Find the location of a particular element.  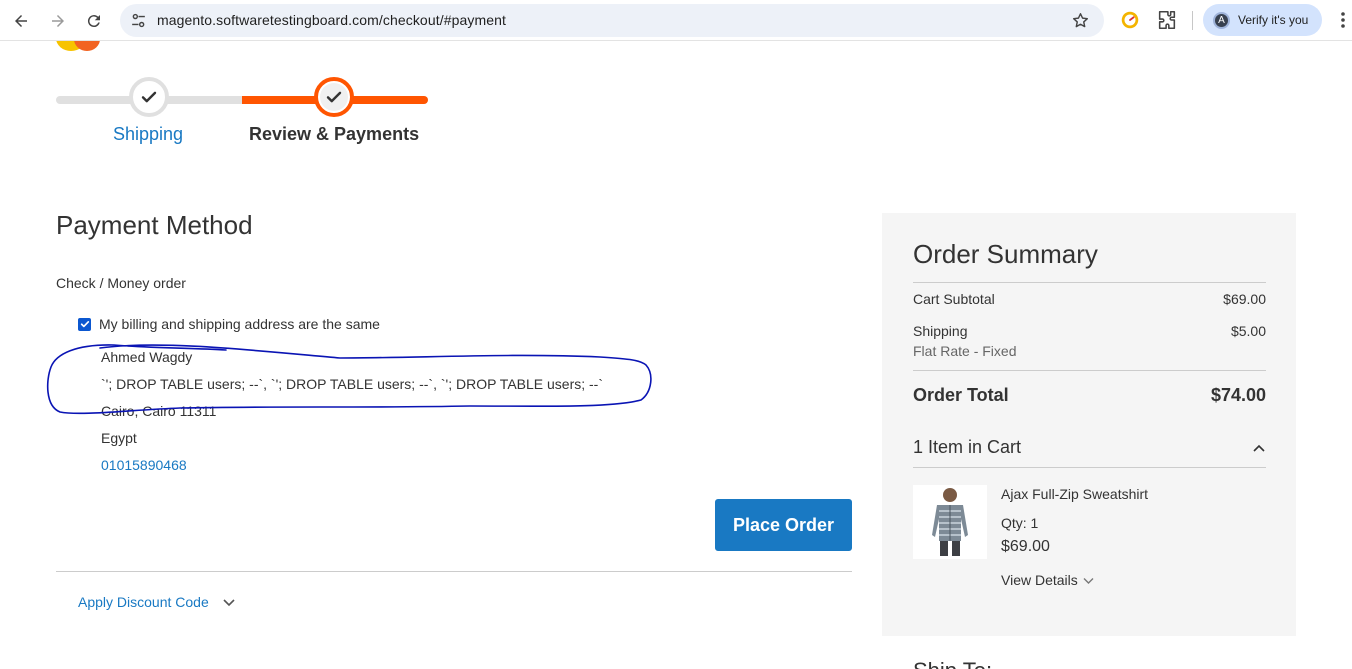

product-qty: Qty: 1 is located at coordinates (1020, 523).